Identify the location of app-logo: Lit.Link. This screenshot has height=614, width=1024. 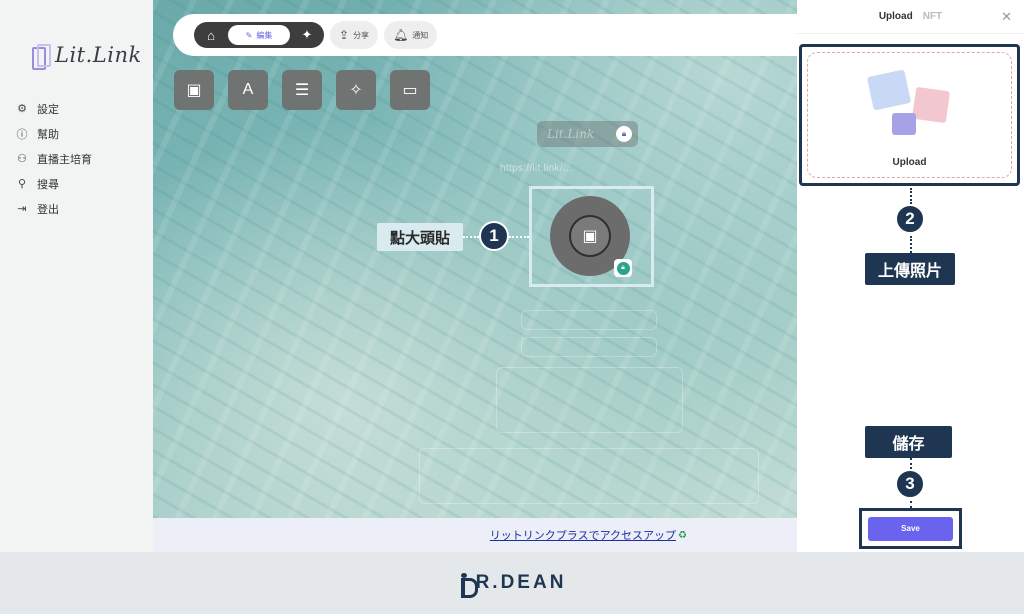
(87, 55).